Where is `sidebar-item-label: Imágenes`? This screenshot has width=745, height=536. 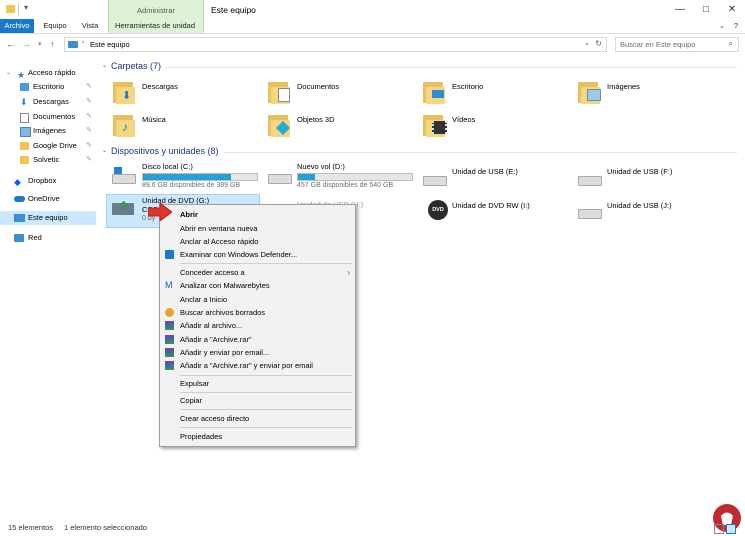 sidebar-item-label: Imágenes is located at coordinates (49, 130).